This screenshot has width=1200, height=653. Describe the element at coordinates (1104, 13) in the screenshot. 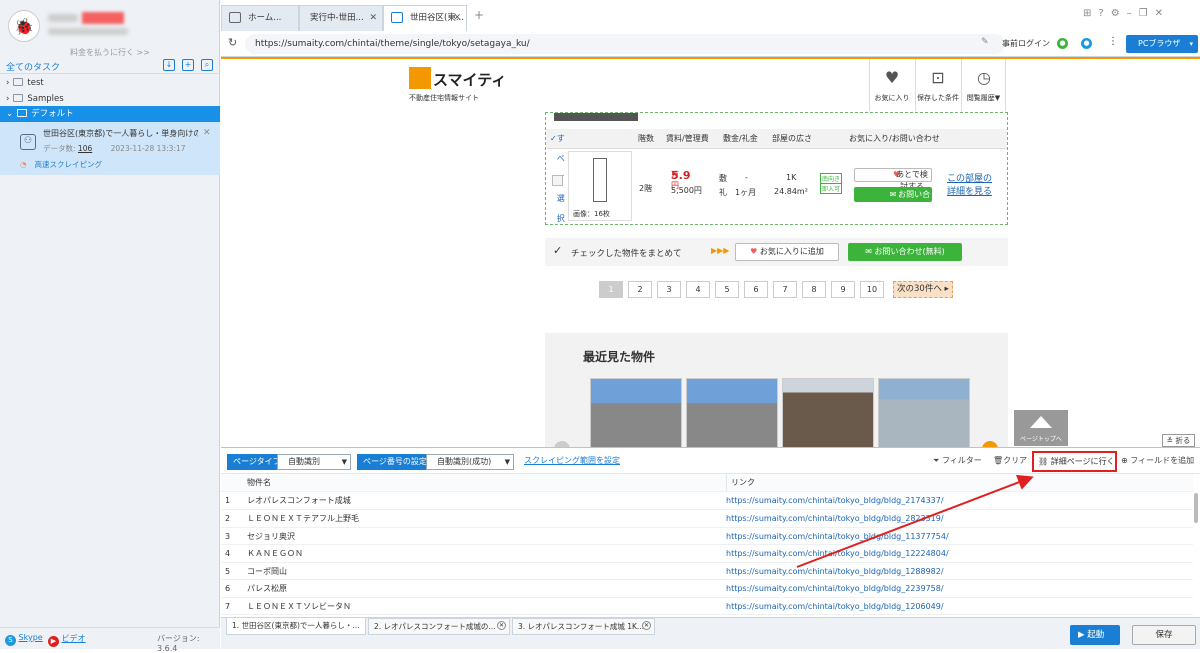

I see `help-icon: ?` at that location.